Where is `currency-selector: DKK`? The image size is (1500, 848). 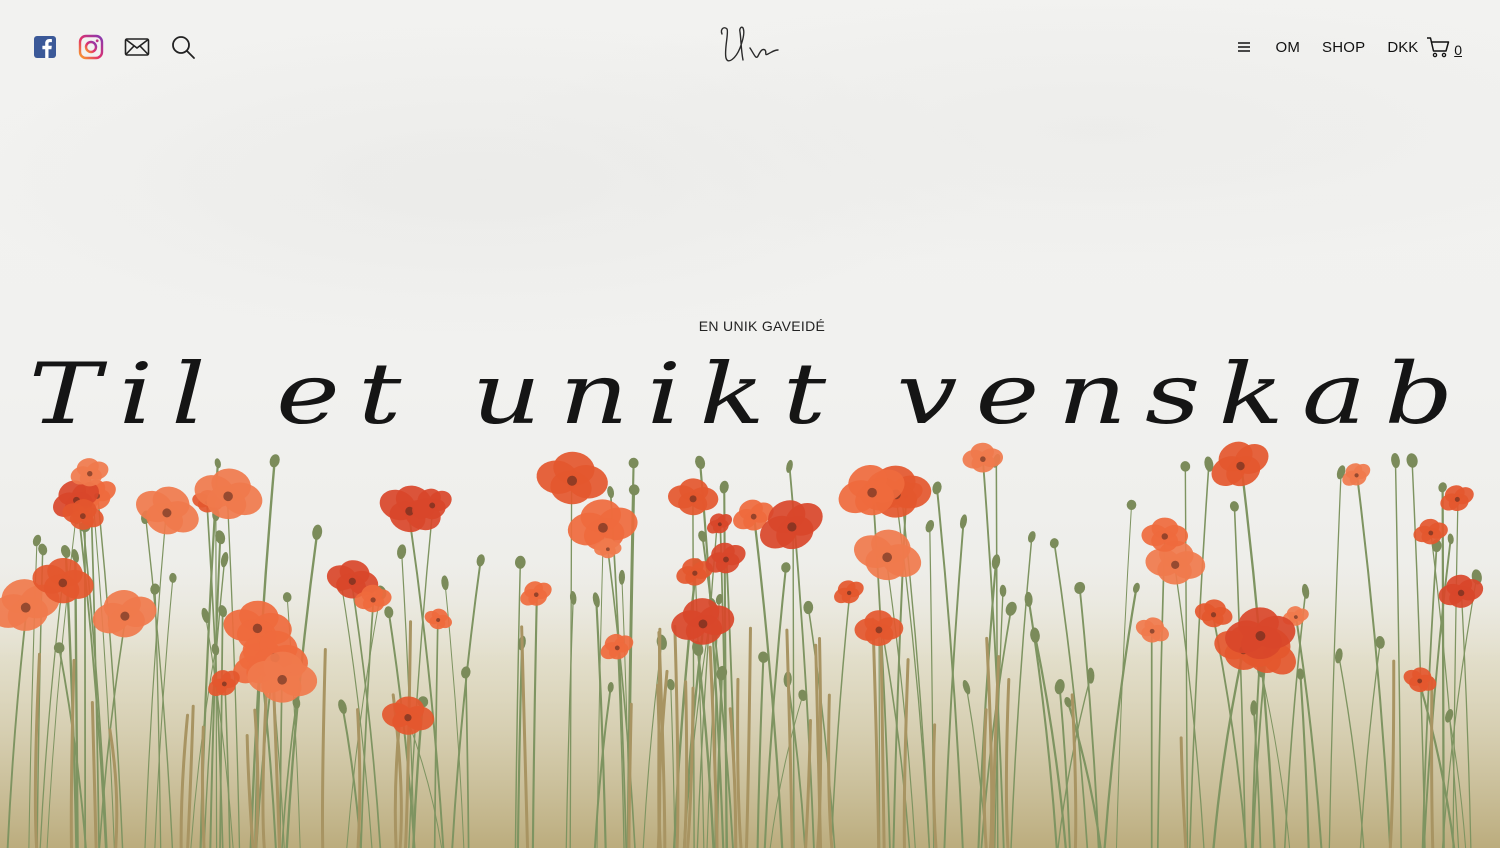 currency-selector: DKK is located at coordinates (1402, 47).